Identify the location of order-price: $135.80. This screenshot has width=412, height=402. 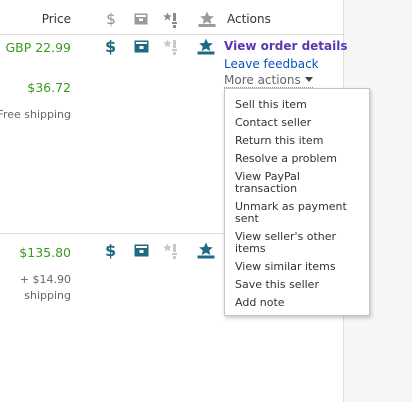
(45, 252).